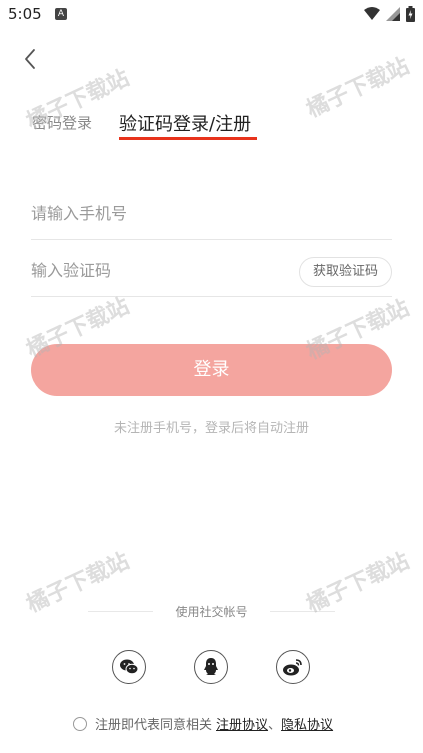  I want to click on code-field-container: 获取验证码, so click(211, 272).